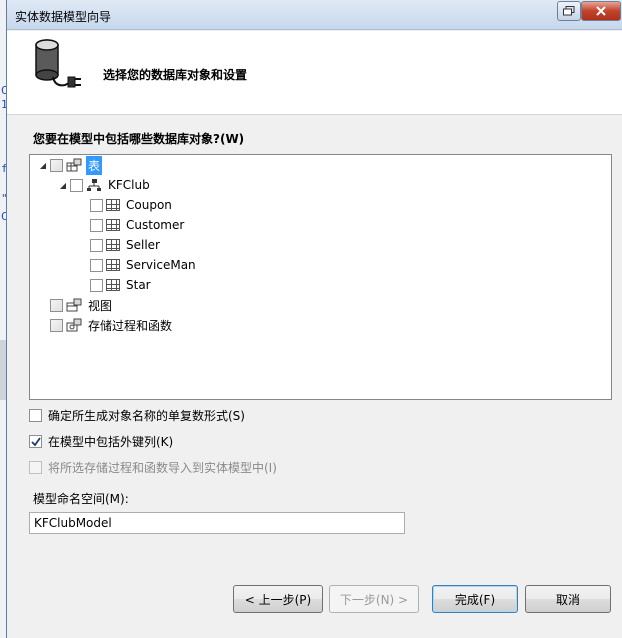 This screenshot has width=622, height=638. What do you see at coordinates (74, 325) in the screenshot?
I see `procedures-folder-icon` at bounding box center [74, 325].